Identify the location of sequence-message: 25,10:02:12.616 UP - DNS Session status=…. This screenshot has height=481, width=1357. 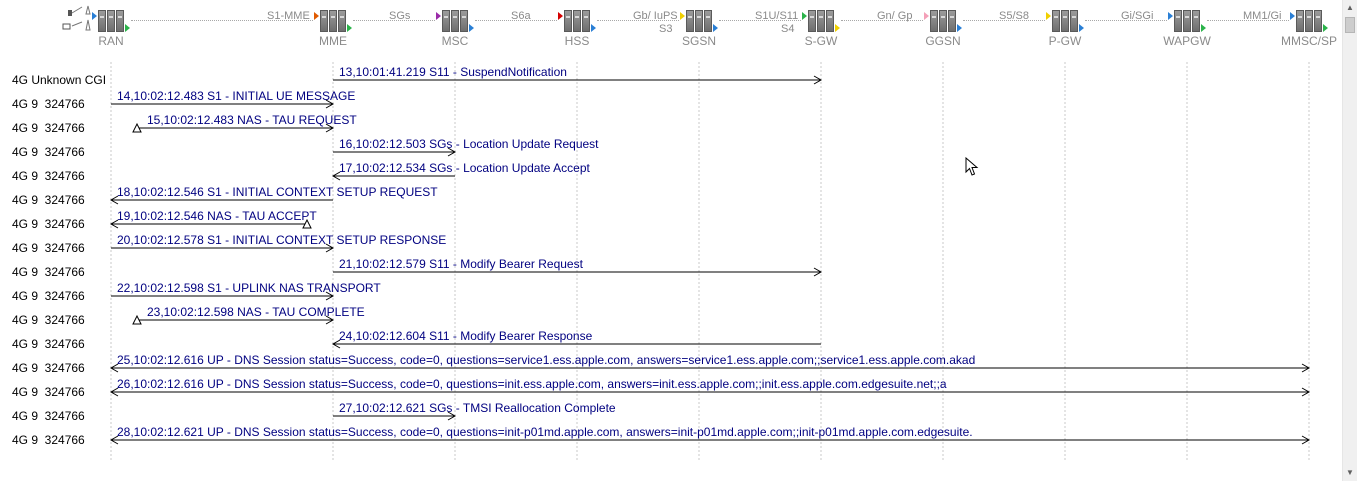
(546, 360).